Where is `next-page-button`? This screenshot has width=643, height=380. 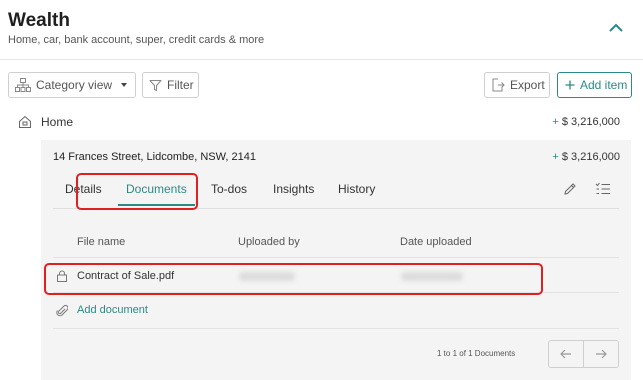
next-page-button is located at coordinates (601, 354).